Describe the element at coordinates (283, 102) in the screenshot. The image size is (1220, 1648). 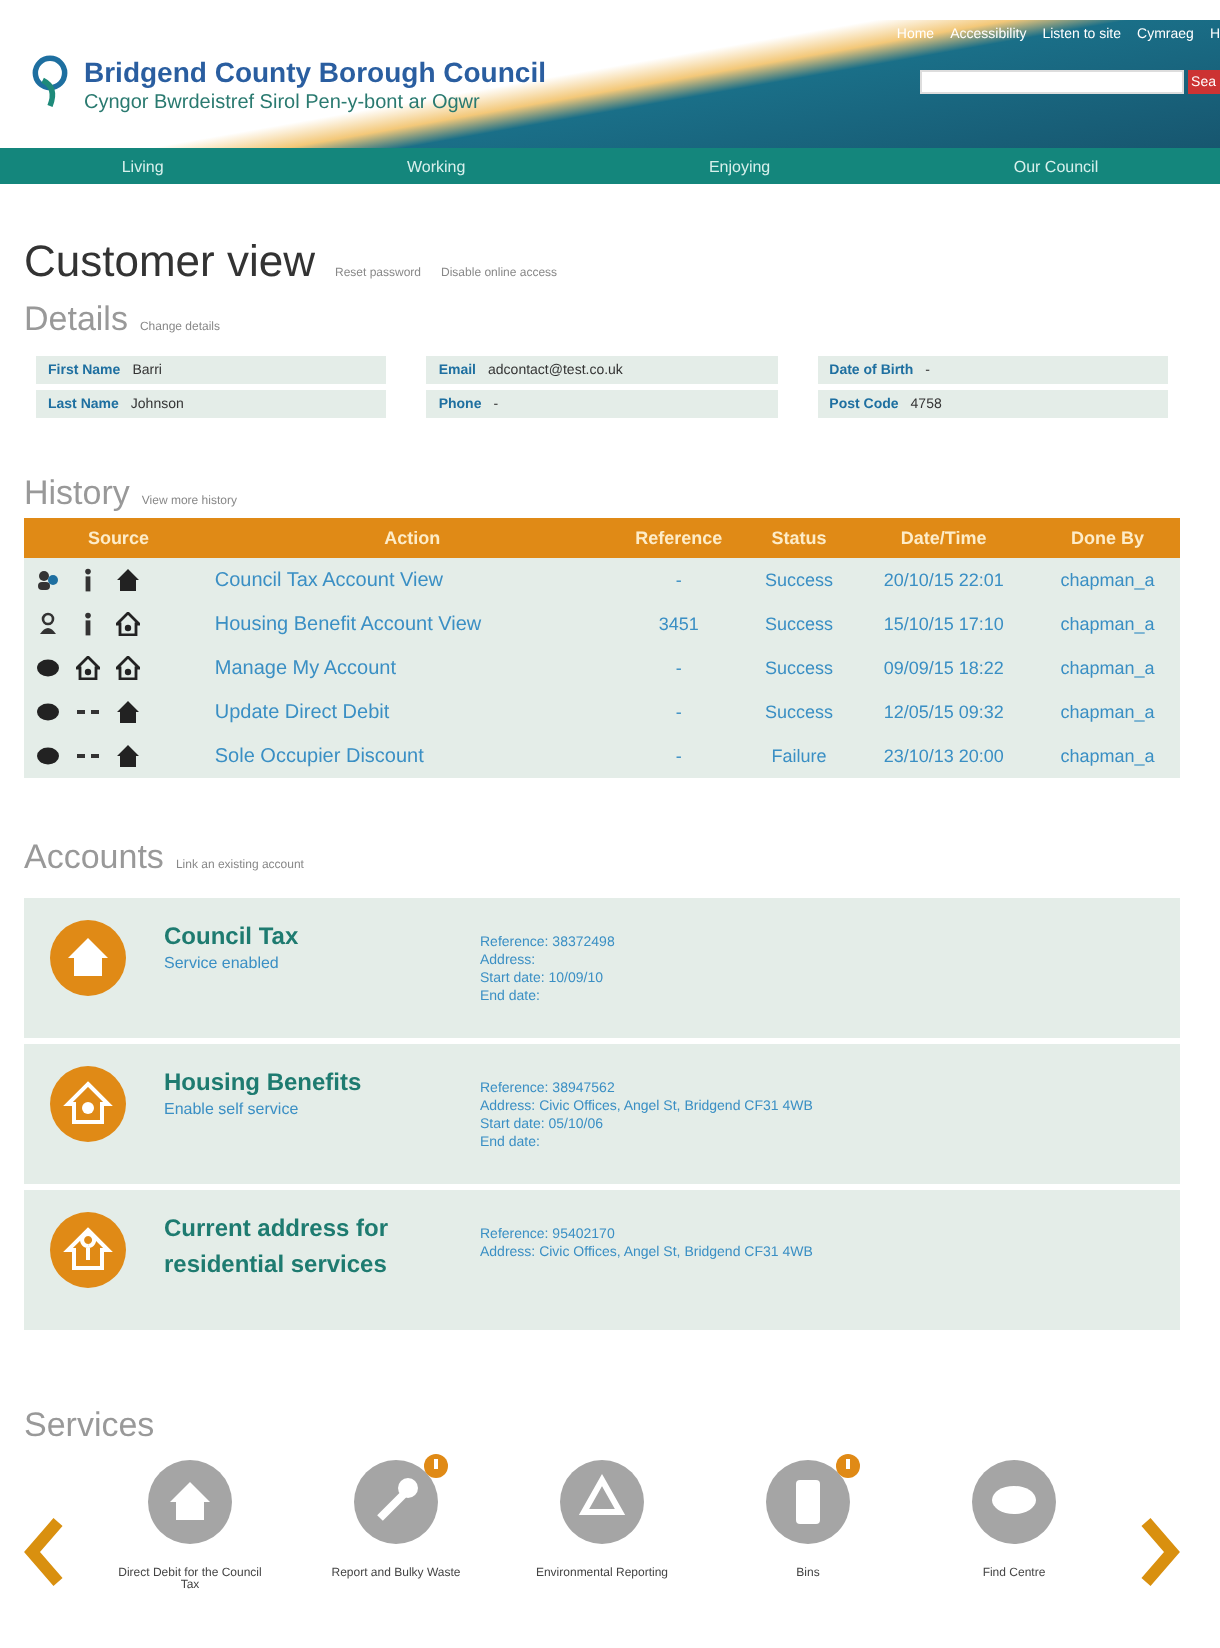
I see `council-welsh-name: Cyngor Bwrdeistref Sirol Pen-y-bont ar Ogwr` at that location.